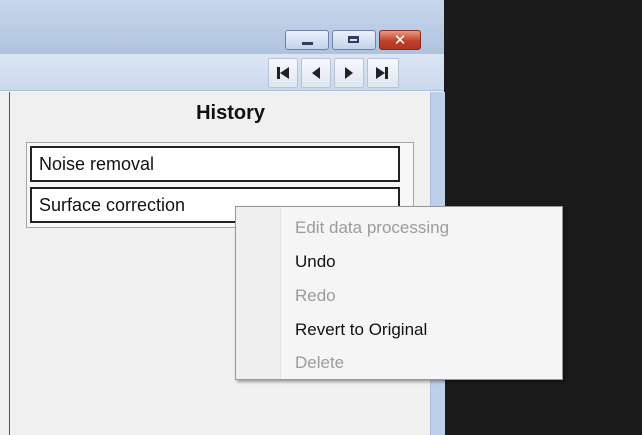 The height and width of the screenshot is (435, 642). I want to click on next-icon, so click(349, 73).